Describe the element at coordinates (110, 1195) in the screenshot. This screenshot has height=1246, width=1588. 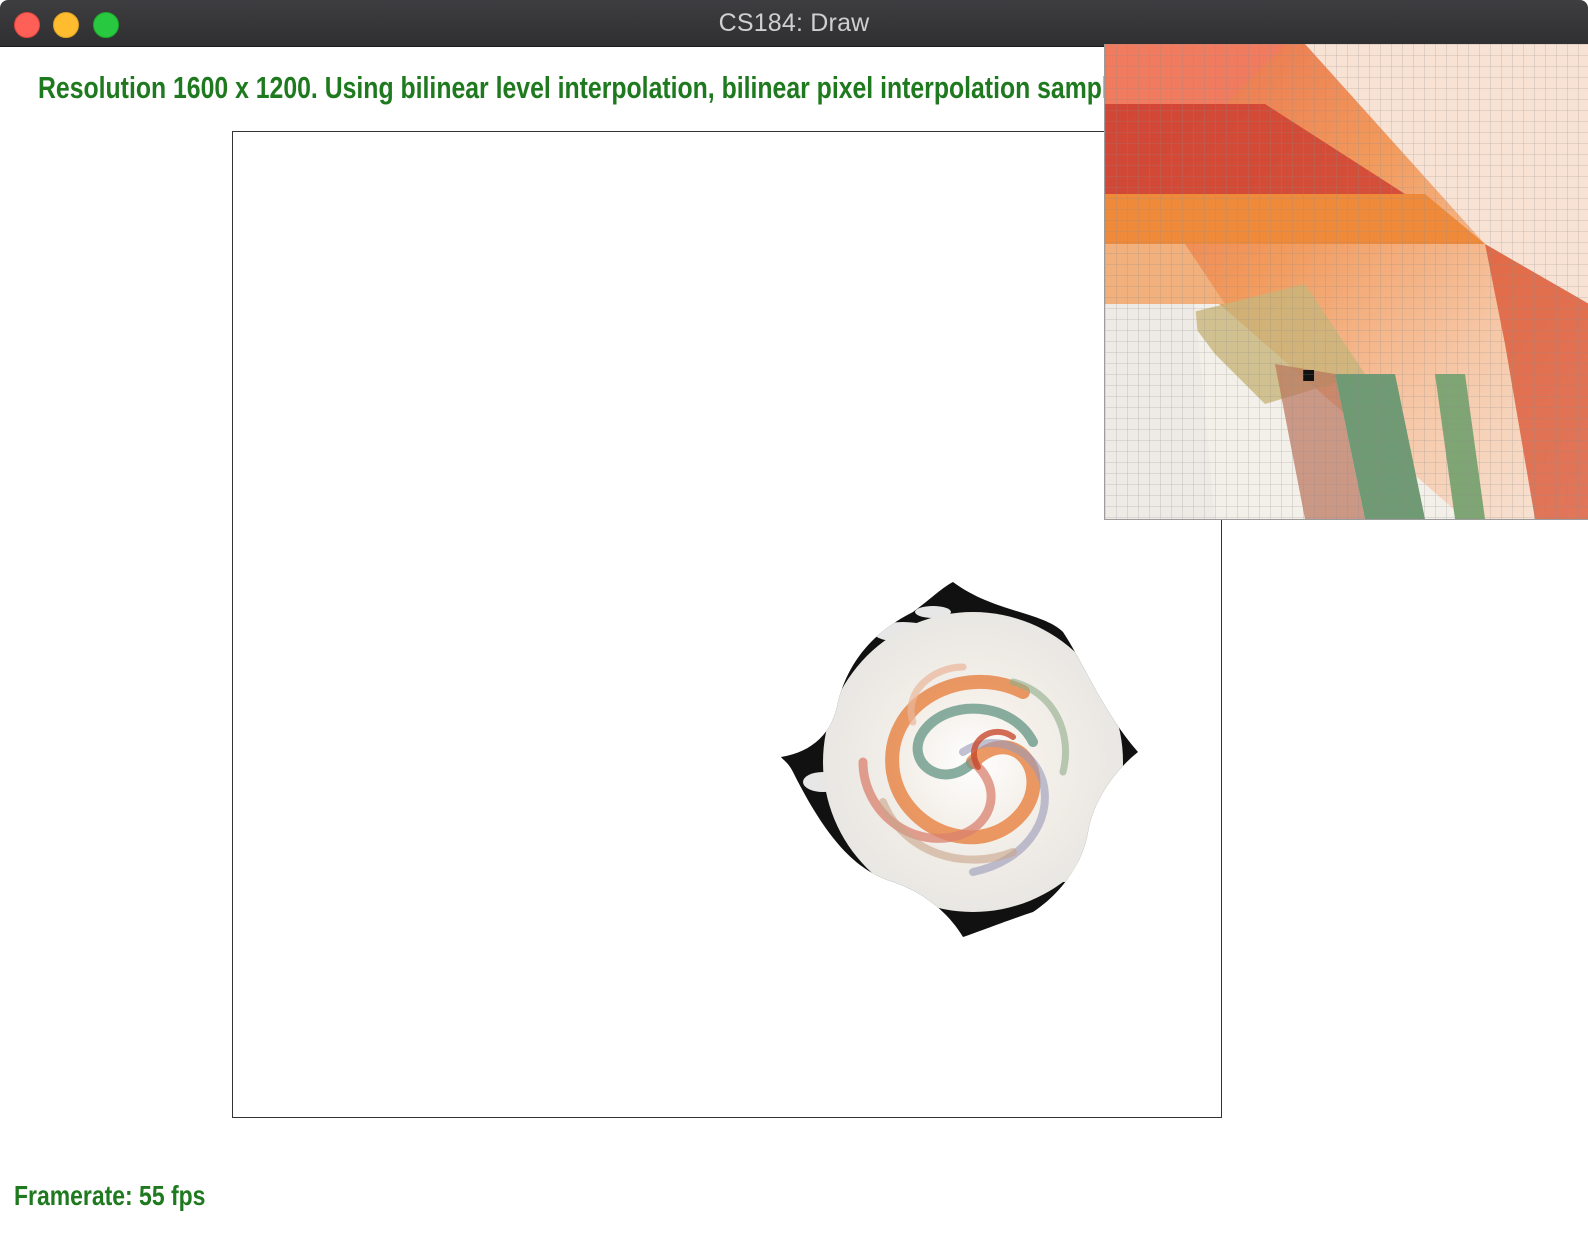
I see `framerate-indicator: Framerate: 55 fps` at that location.